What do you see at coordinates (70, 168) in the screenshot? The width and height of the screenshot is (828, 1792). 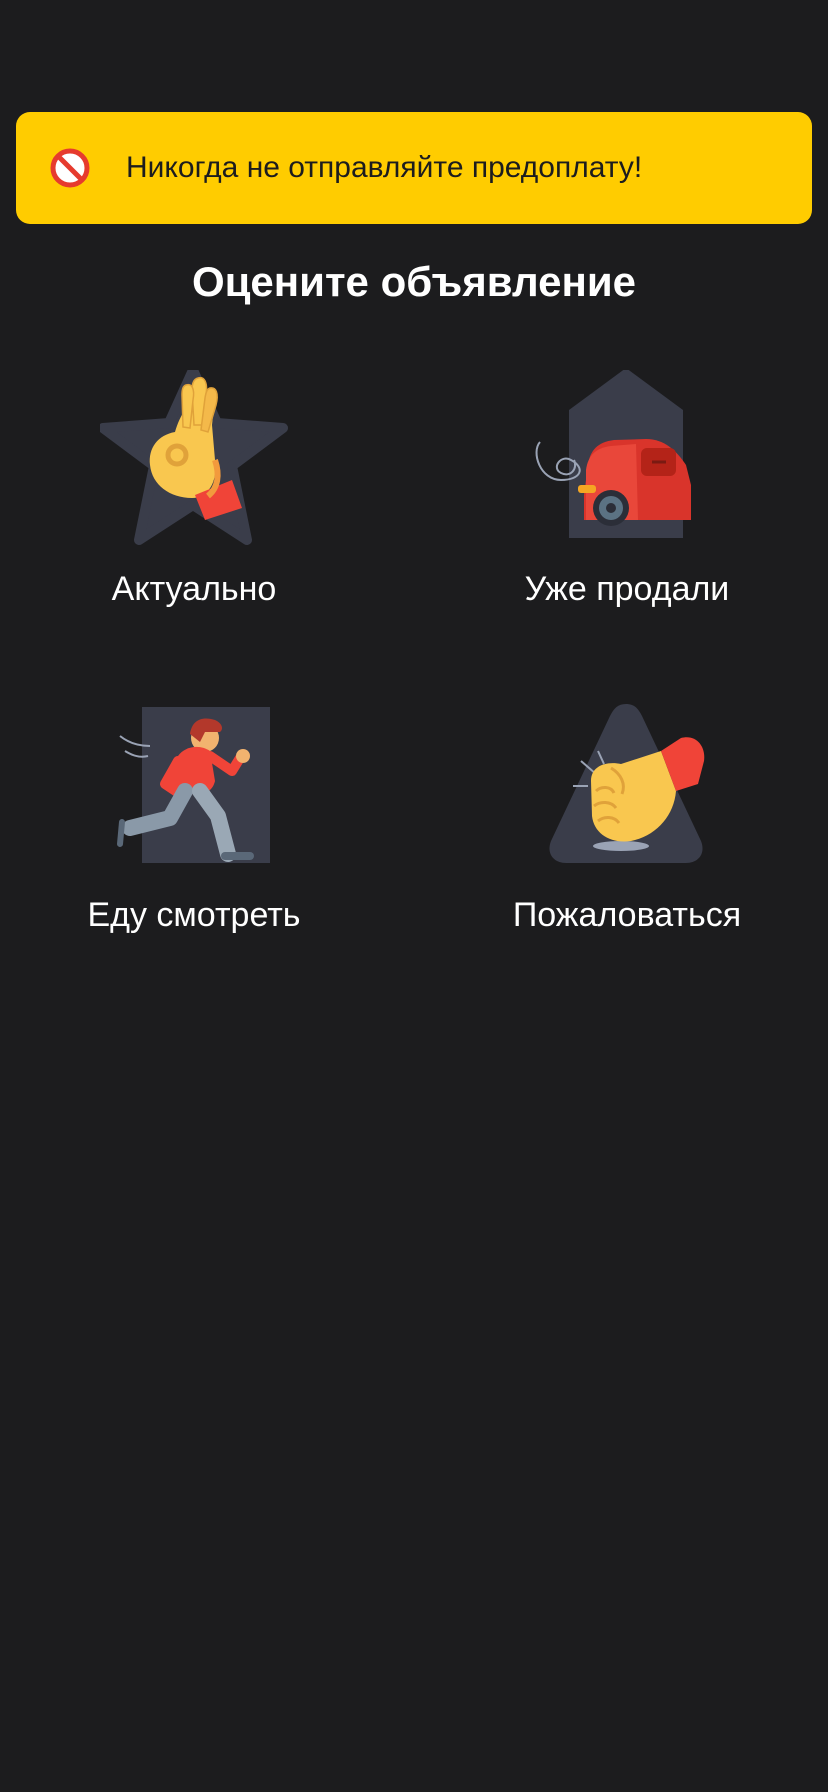 I see `prohibited-icon` at bounding box center [70, 168].